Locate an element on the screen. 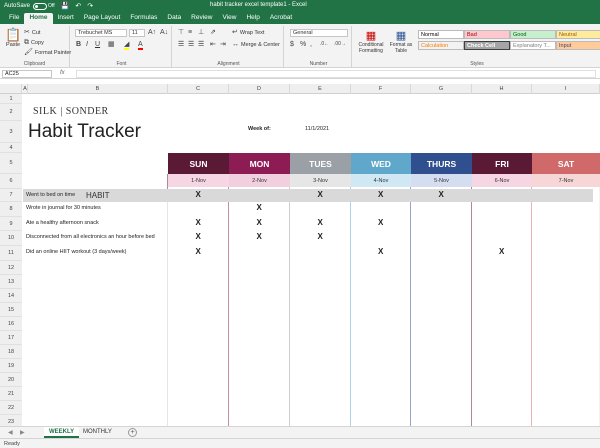  row-header-13: 13 is located at coordinates (11, 282).